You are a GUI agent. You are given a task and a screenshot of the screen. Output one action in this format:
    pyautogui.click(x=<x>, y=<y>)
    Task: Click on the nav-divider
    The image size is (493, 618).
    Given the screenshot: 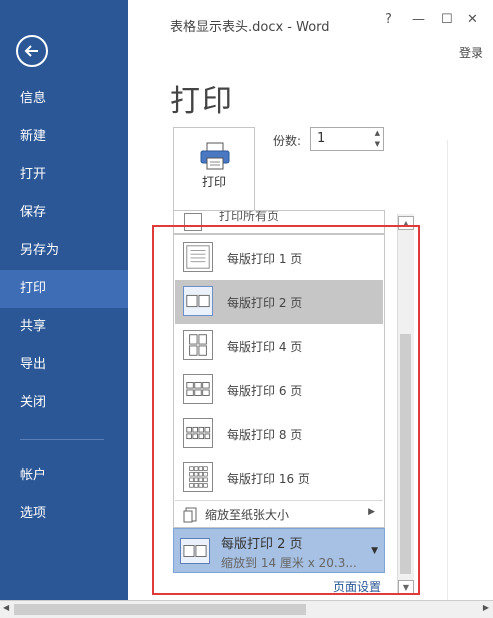 What is the action you would take?
    pyautogui.click(x=62, y=439)
    